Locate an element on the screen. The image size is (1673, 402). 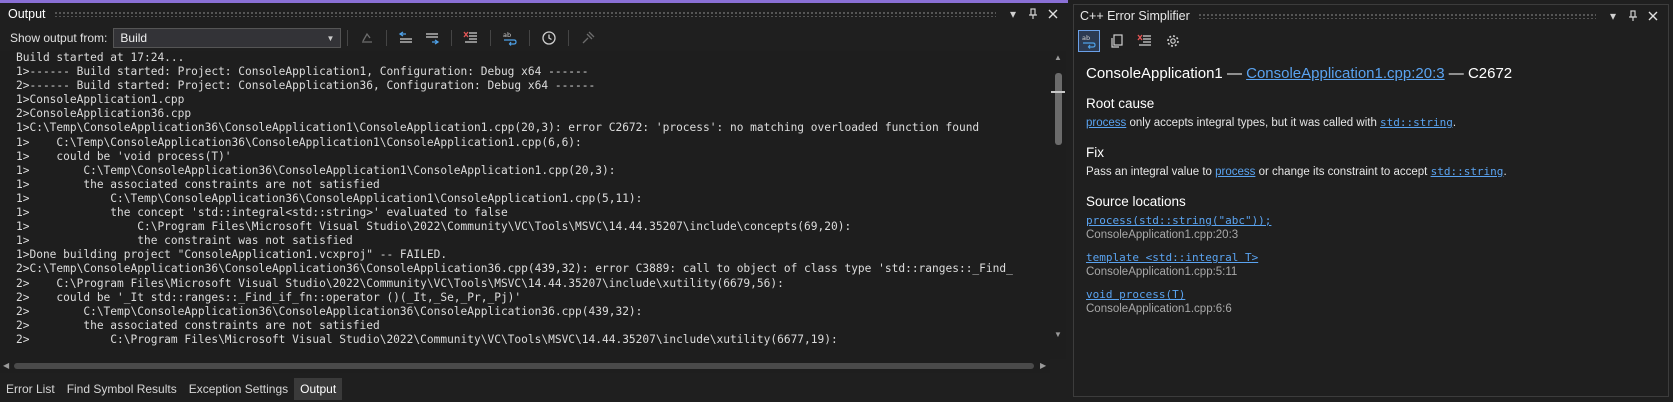
vertical-scroll-thumb is located at coordinates (1058, 109).